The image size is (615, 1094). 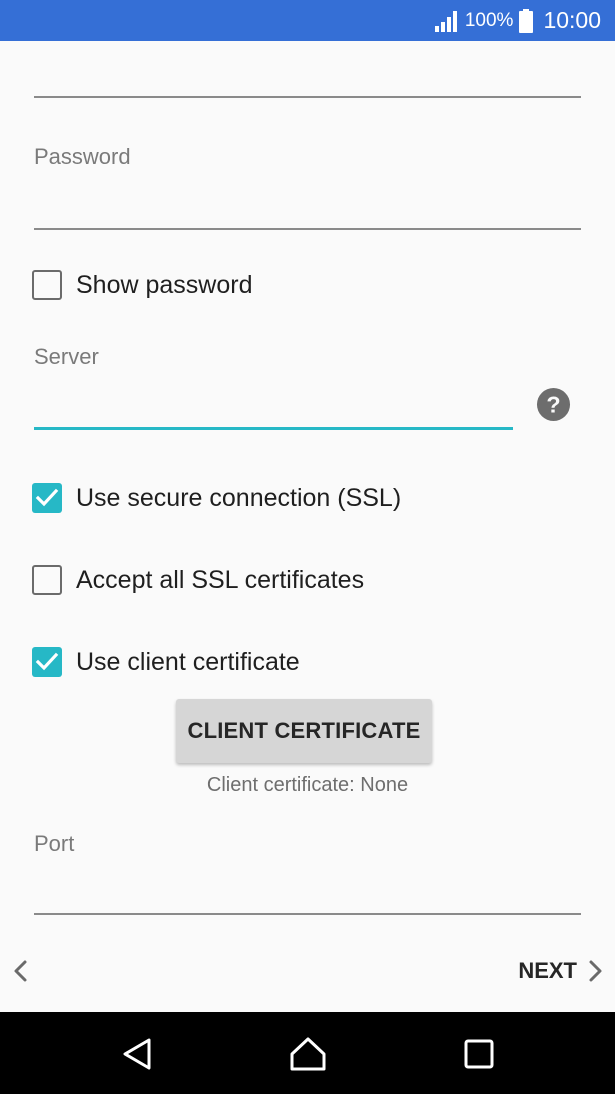 I want to click on server-input, so click(x=273, y=428).